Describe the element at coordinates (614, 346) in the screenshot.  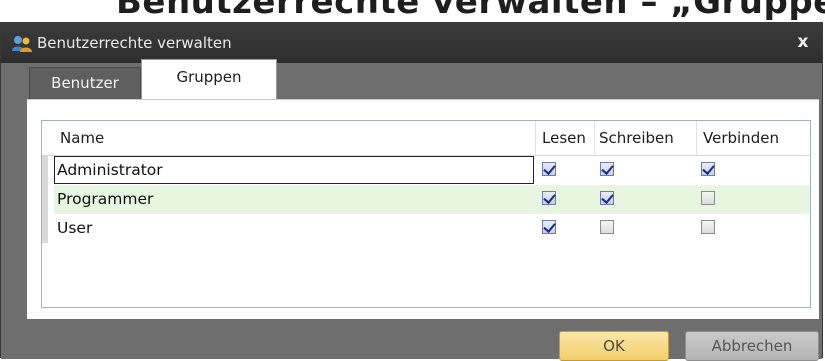
I see `ok-button: OK` at that location.